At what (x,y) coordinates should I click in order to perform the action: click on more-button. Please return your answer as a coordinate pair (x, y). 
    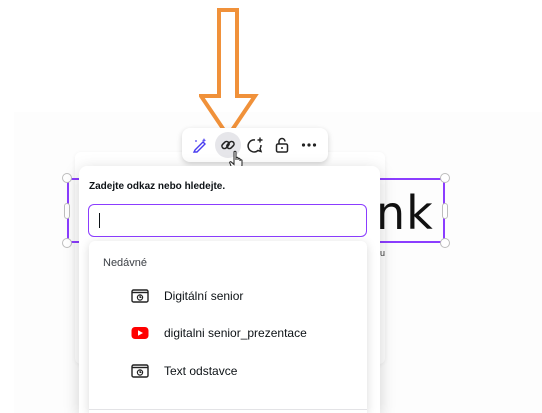
    Looking at the image, I should click on (309, 145).